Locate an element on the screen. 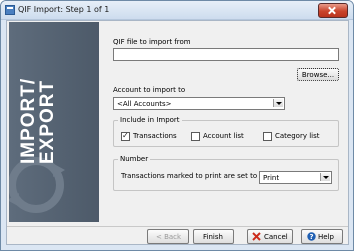 The width and height of the screenshot is (354, 251). help-label: Help is located at coordinates (326, 237).